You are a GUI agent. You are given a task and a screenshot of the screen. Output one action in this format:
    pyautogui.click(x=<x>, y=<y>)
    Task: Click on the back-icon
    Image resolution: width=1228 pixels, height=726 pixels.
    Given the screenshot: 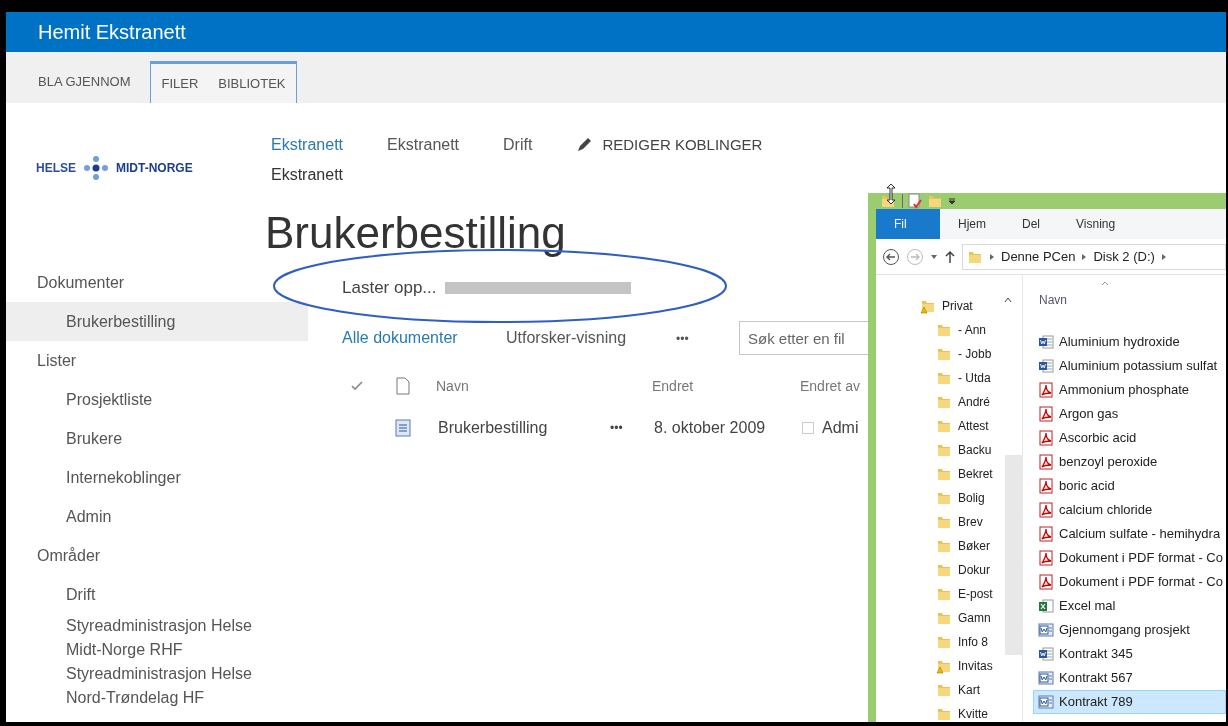 What is the action you would take?
    pyautogui.click(x=891, y=256)
    